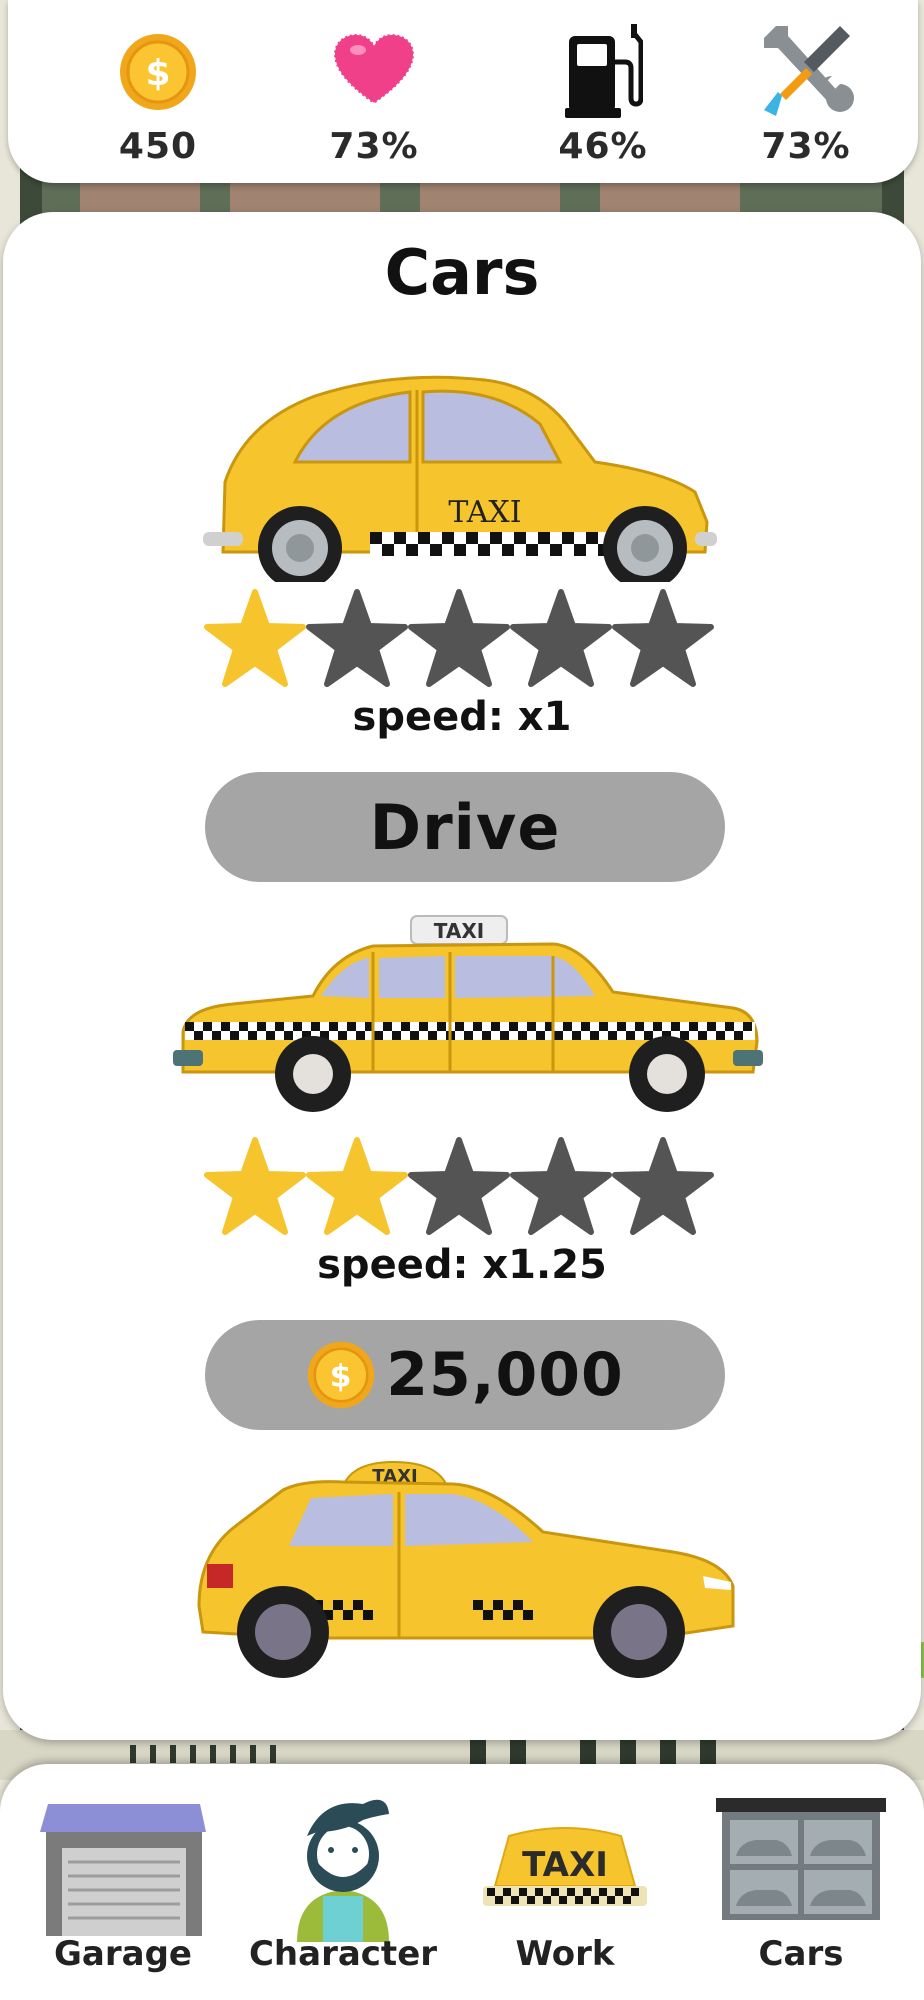 The width and height of the screenshot is (924, 2000). I want to click on panel-title: Cars, so click(462, 272).